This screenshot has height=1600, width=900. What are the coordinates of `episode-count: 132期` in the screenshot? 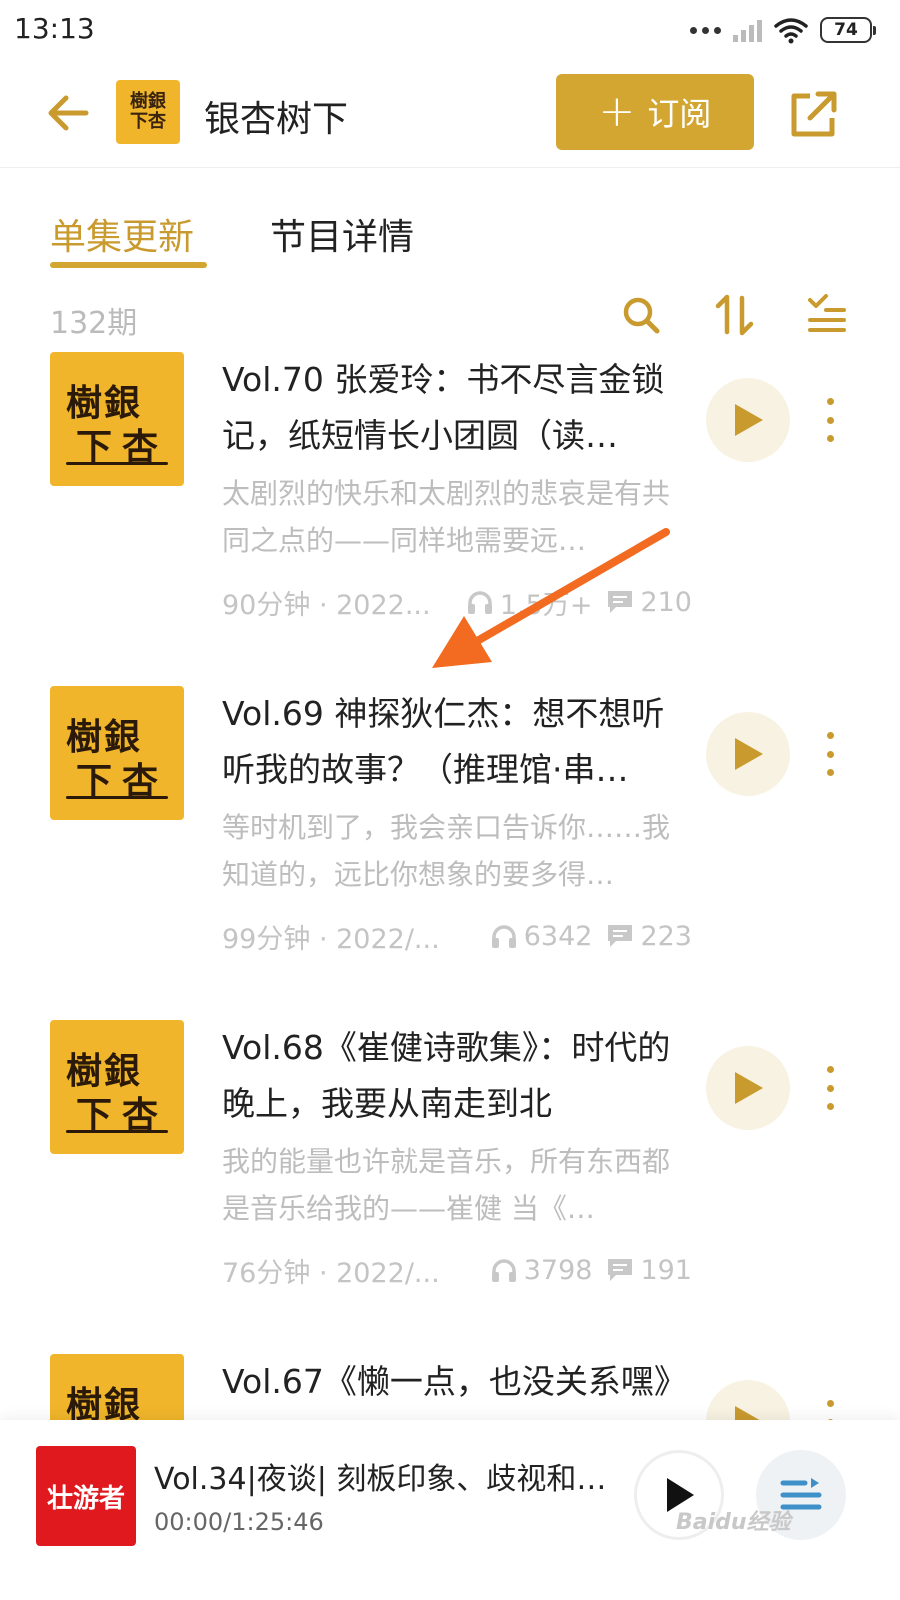 It's located at (94, 323).